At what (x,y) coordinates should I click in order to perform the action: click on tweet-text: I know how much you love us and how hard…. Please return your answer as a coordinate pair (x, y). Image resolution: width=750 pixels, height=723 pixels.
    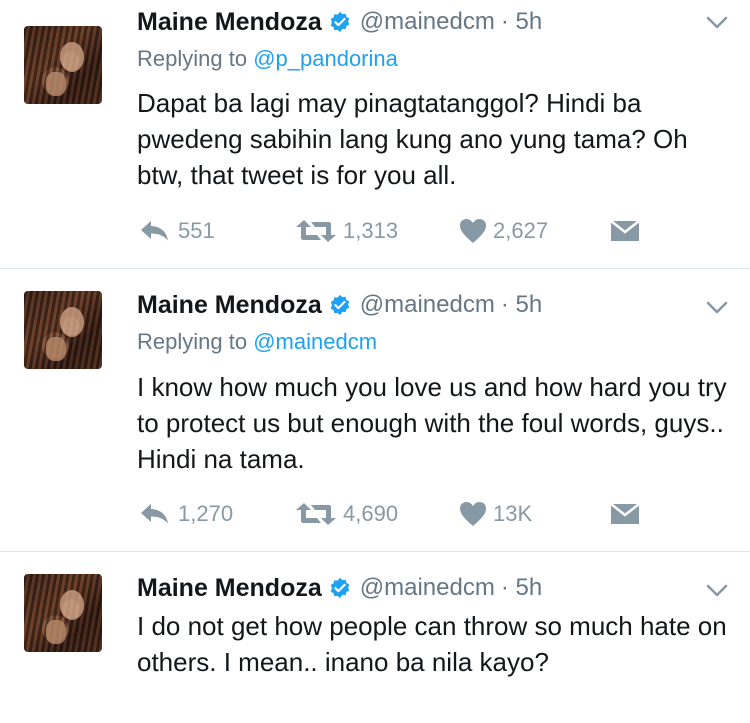
    Looking at the image, I should click on (432, 423).